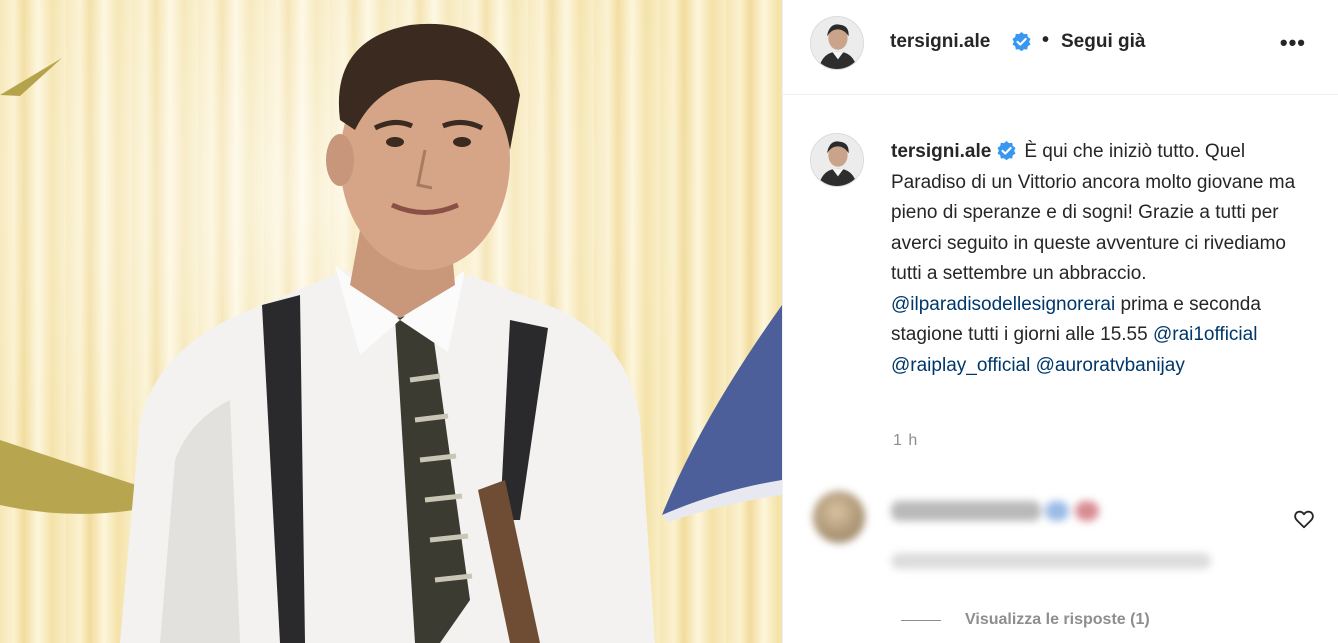  I want to click on post-header: tersigni.ale • Segui già •••, so click(1060, 47).